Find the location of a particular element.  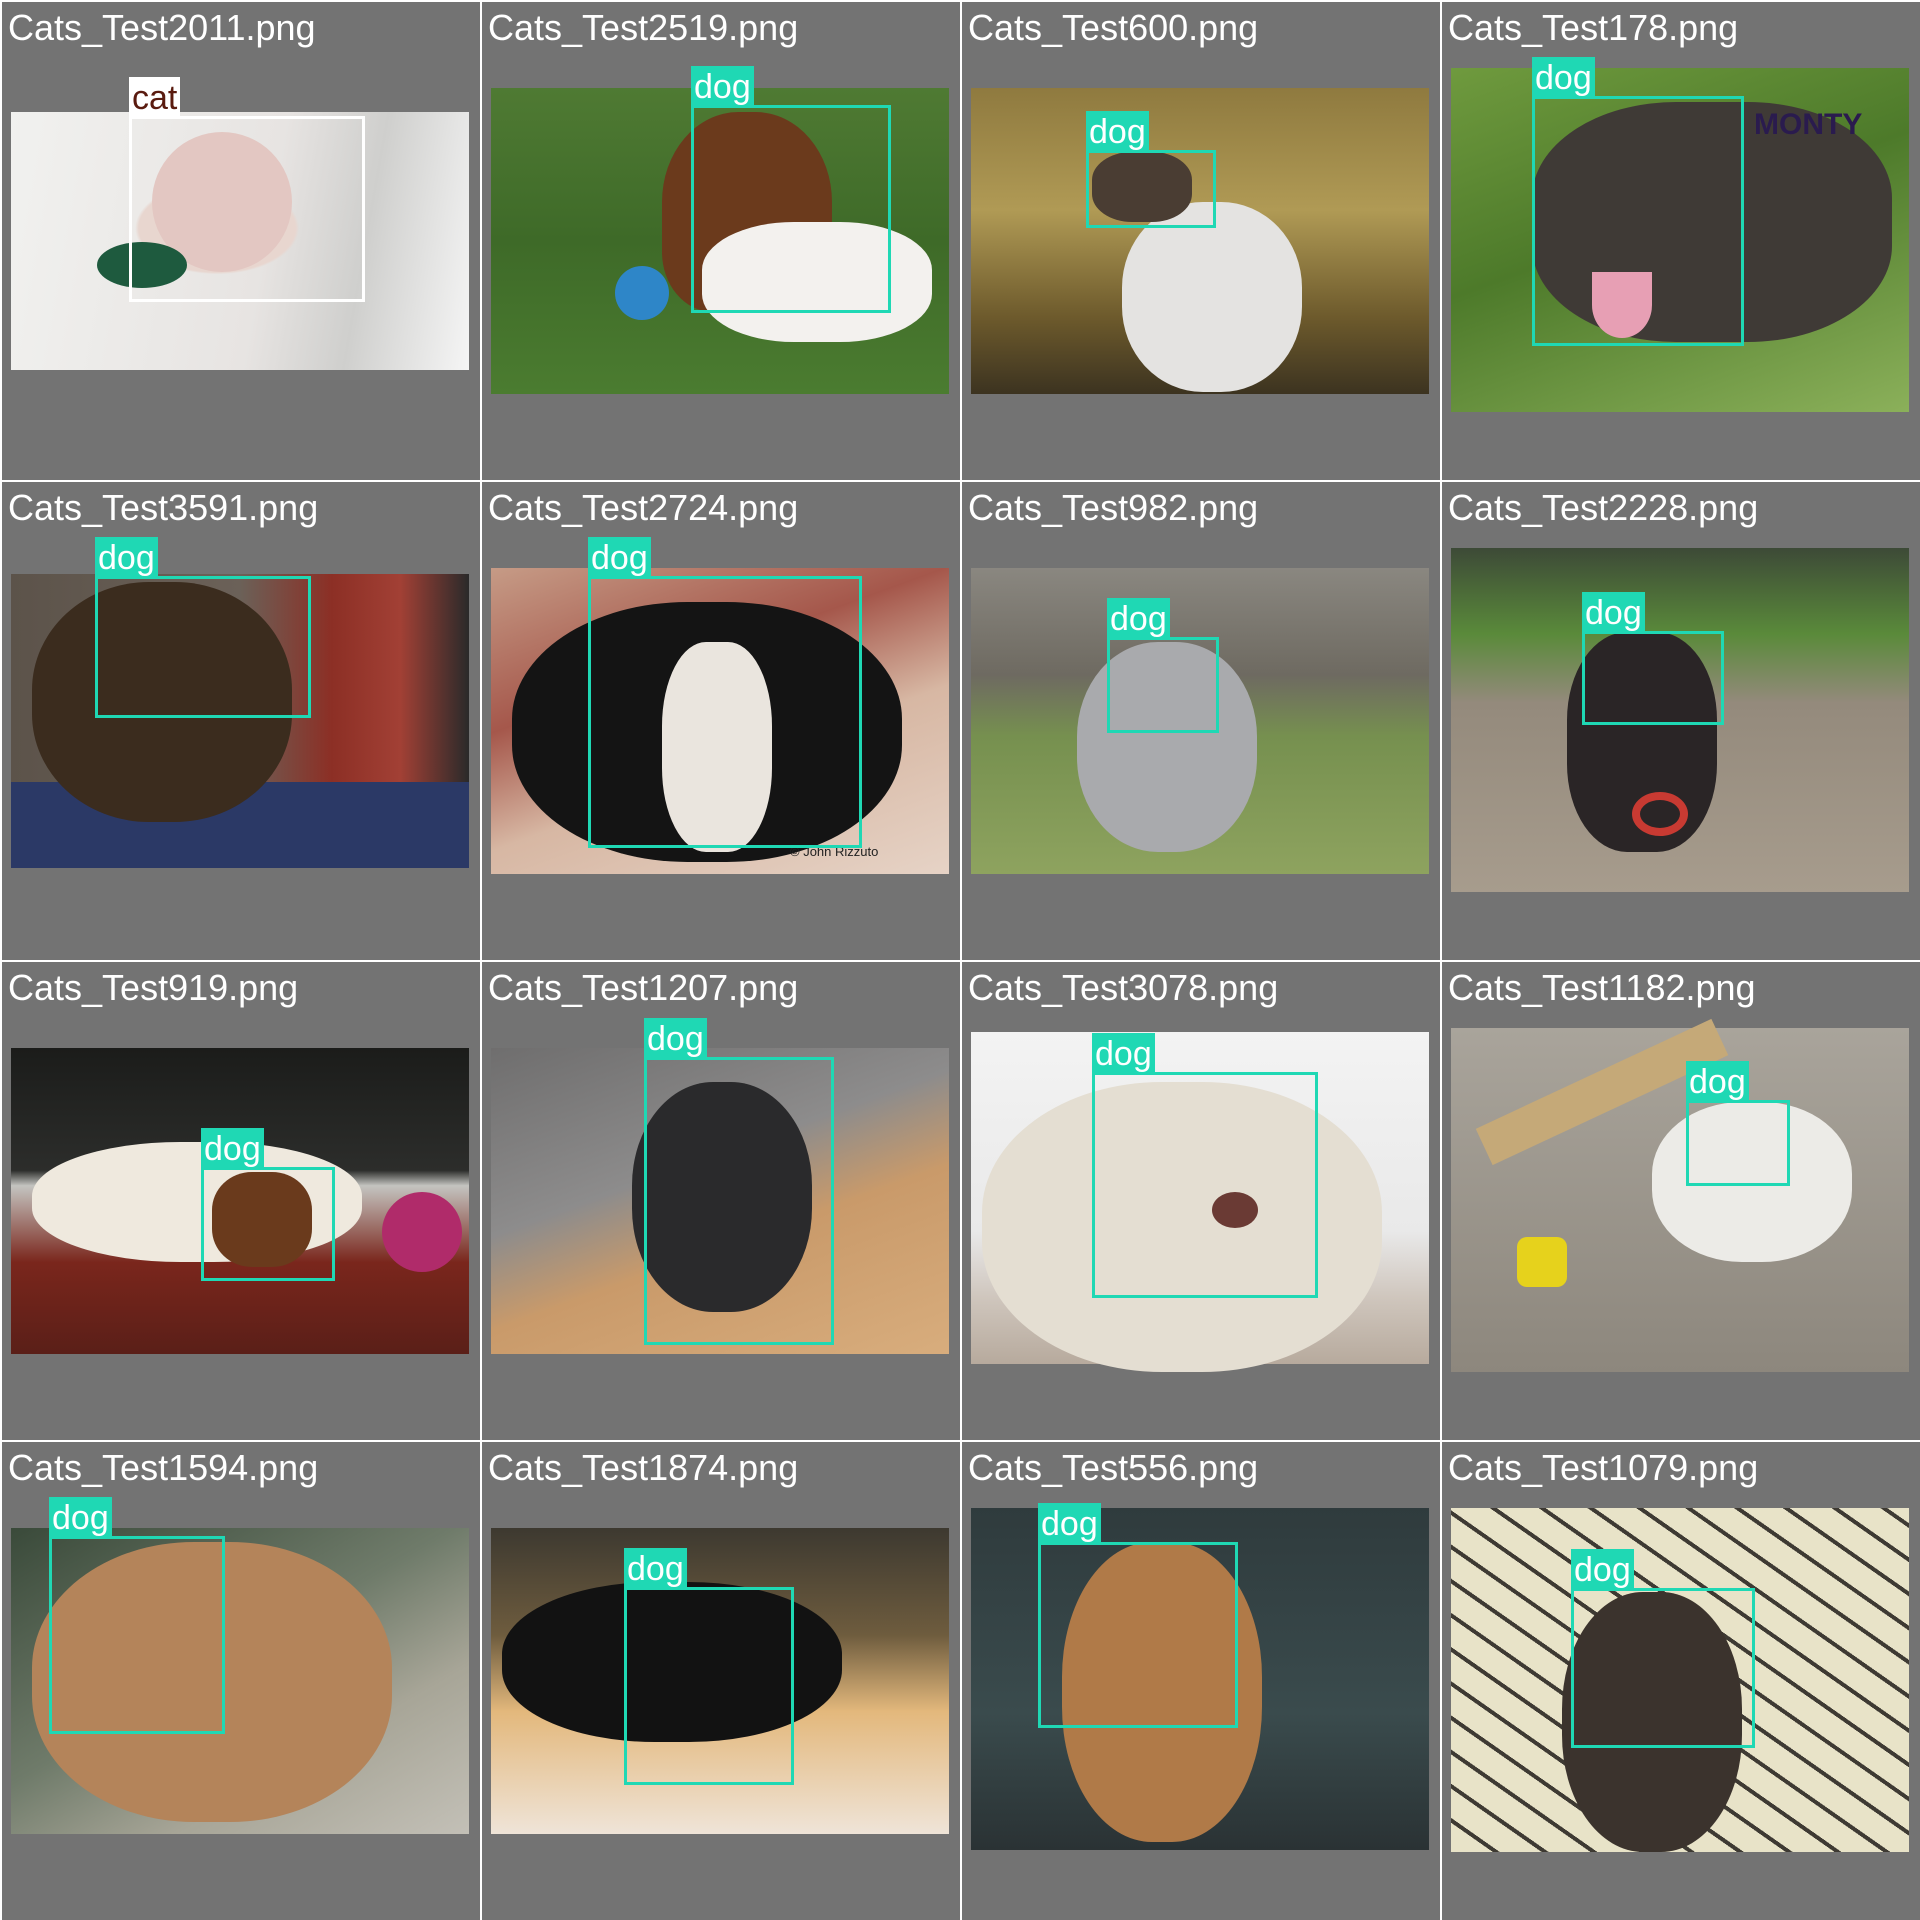

result-cell: Cats_Test982.png dog is located at coordinates (1201, 721).